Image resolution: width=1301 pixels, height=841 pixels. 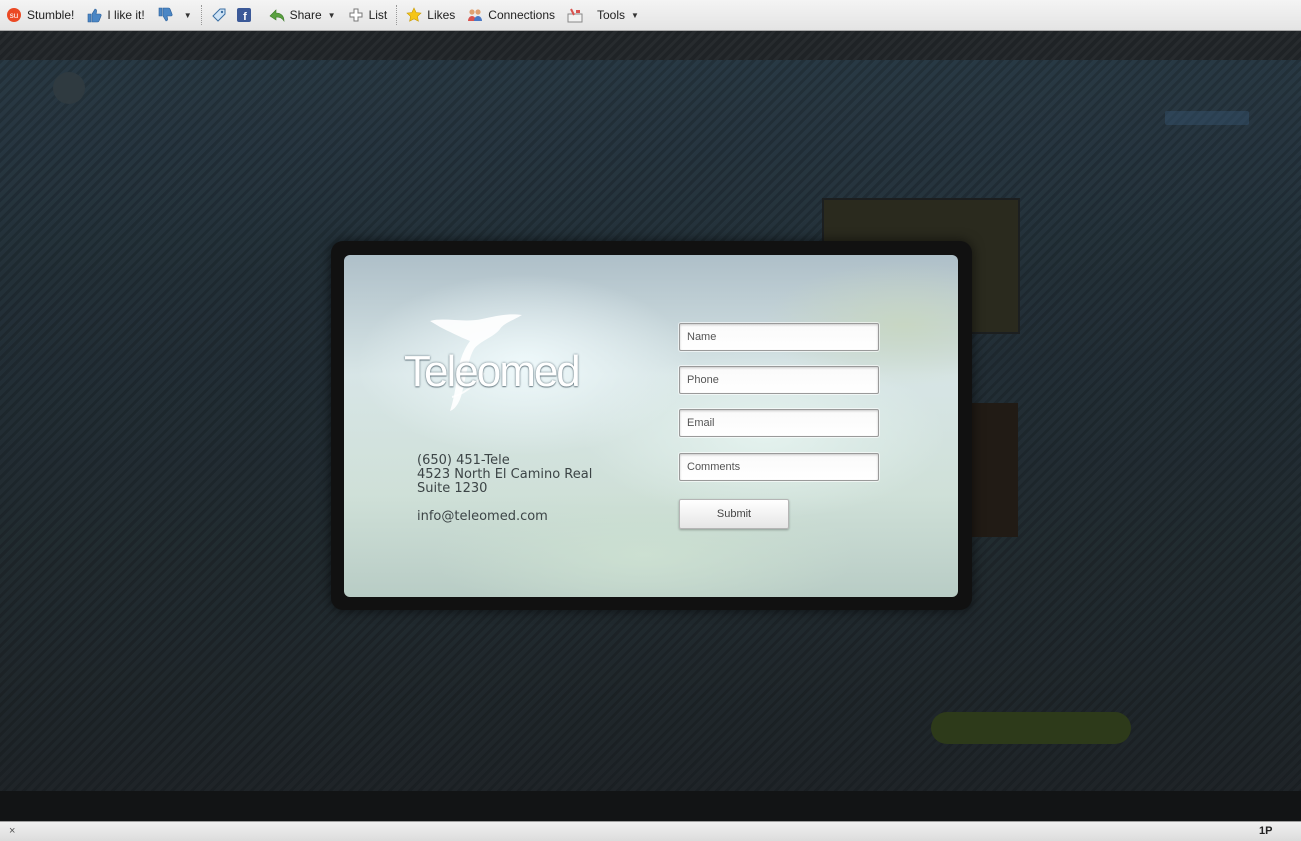 What do you see at coordinates (779, 423) in the screenshot?
I see `email-field` at bounding box center [779, 423].